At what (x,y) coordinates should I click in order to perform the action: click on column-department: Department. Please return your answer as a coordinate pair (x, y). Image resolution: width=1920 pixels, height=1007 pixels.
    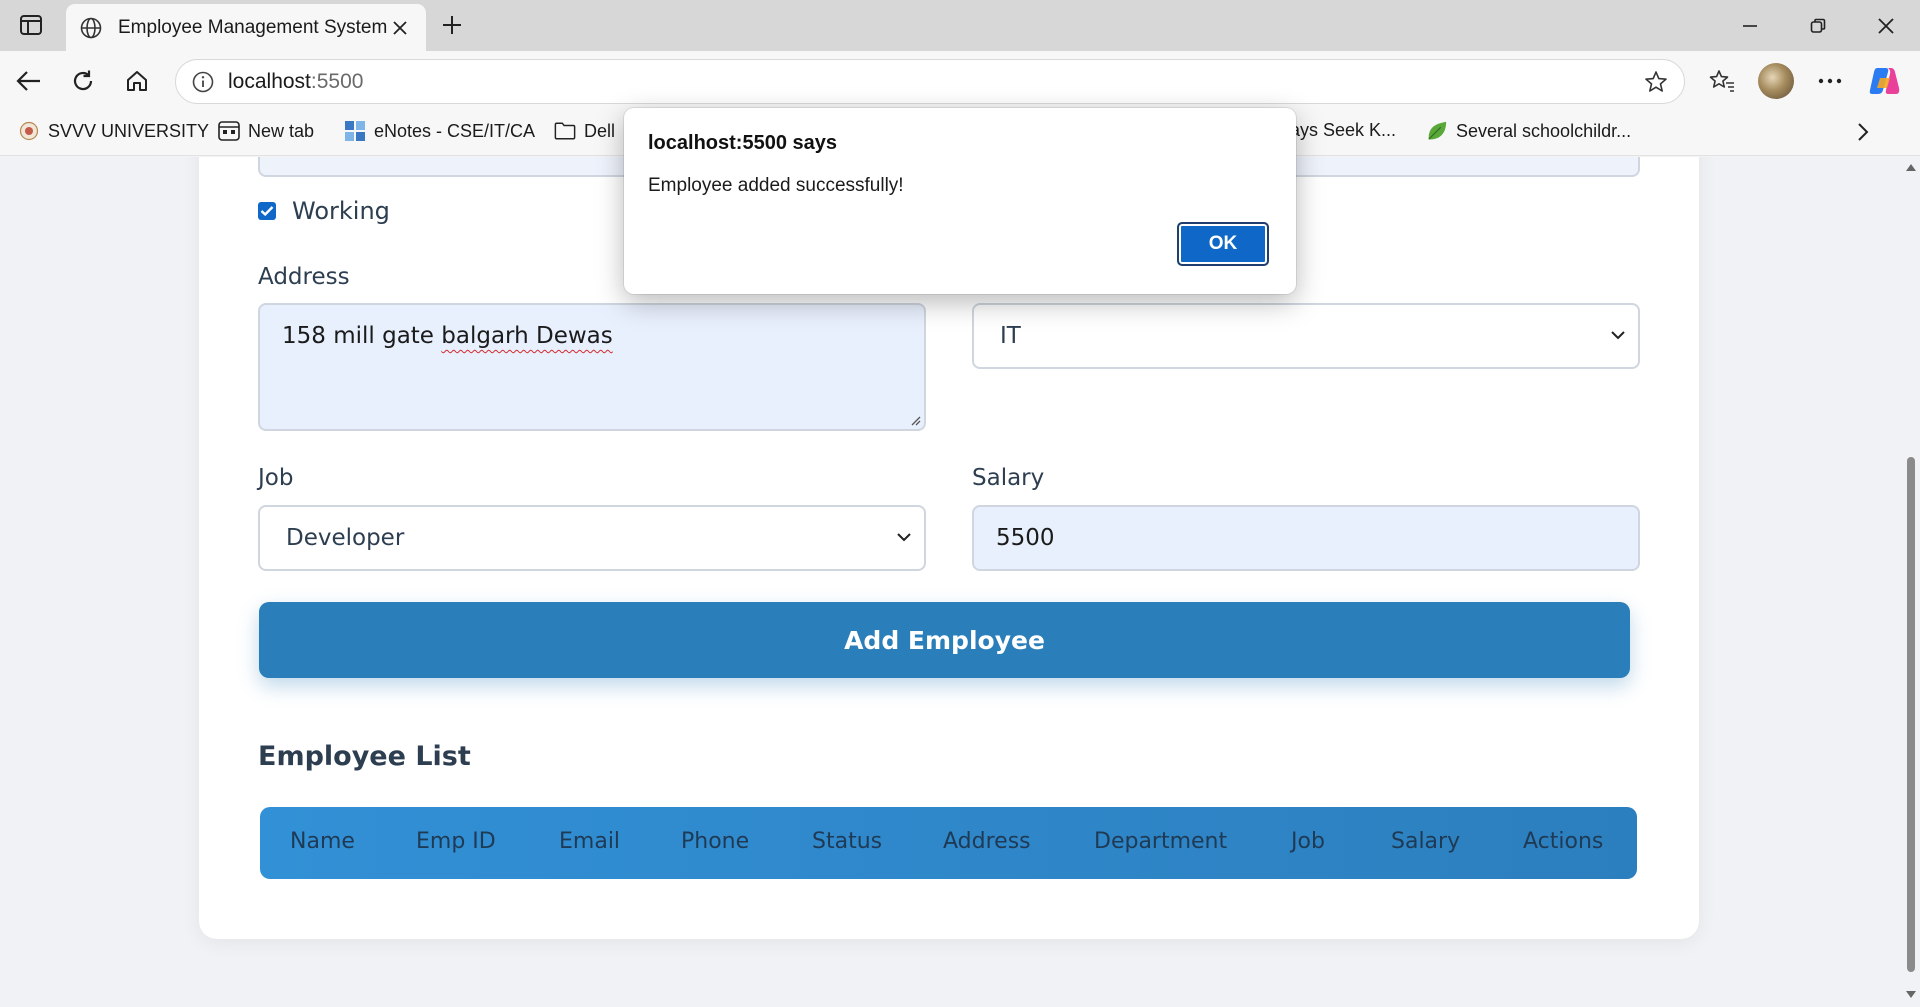
    Looking at the image, I should click on (1160, 841).